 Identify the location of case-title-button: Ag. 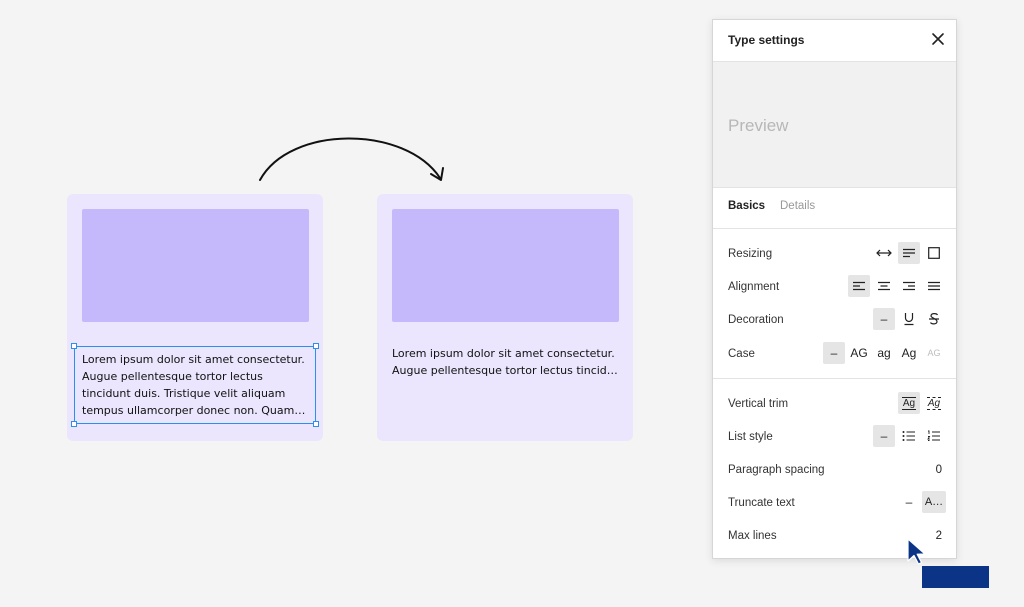
(909, 353).